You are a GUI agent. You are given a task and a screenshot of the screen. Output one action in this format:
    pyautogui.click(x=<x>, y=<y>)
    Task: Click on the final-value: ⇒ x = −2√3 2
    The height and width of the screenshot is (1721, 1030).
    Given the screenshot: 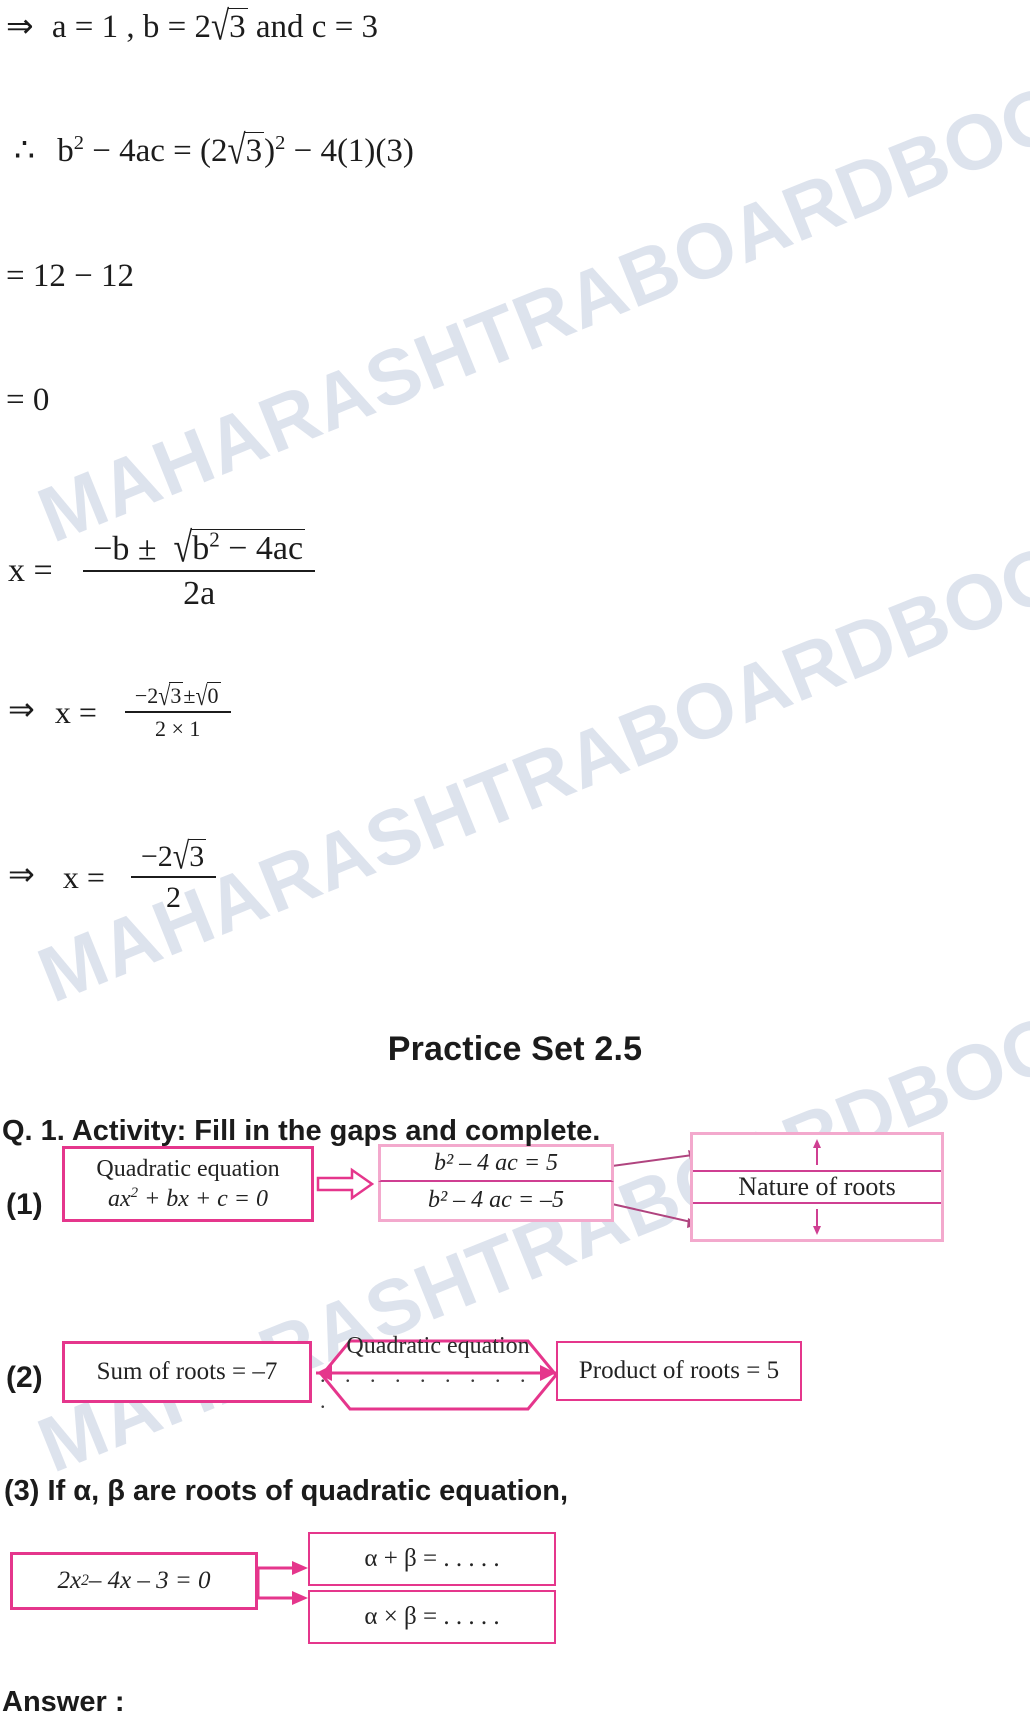 What is the action you would take?
    pyautogui.click(x=112, y=875)
    